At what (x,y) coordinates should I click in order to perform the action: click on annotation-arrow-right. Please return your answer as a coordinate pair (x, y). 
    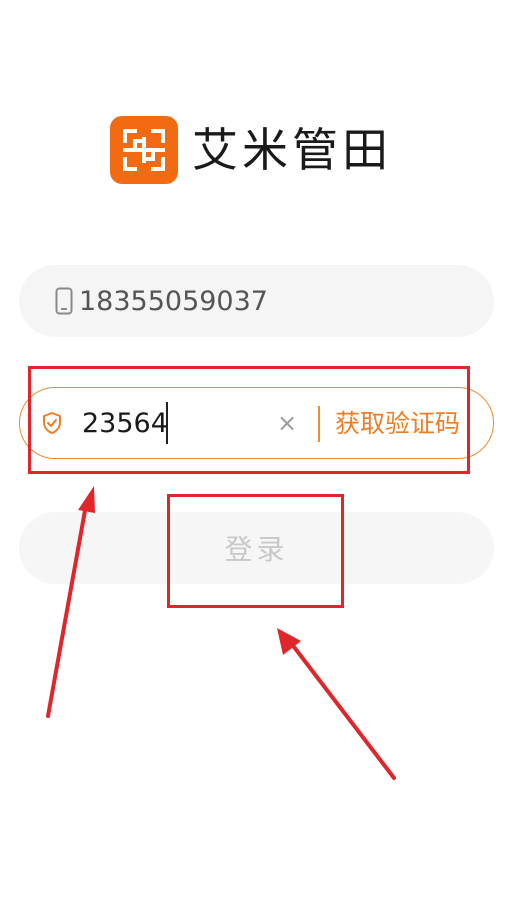
    Looking at the image, I should click on (336, 704).